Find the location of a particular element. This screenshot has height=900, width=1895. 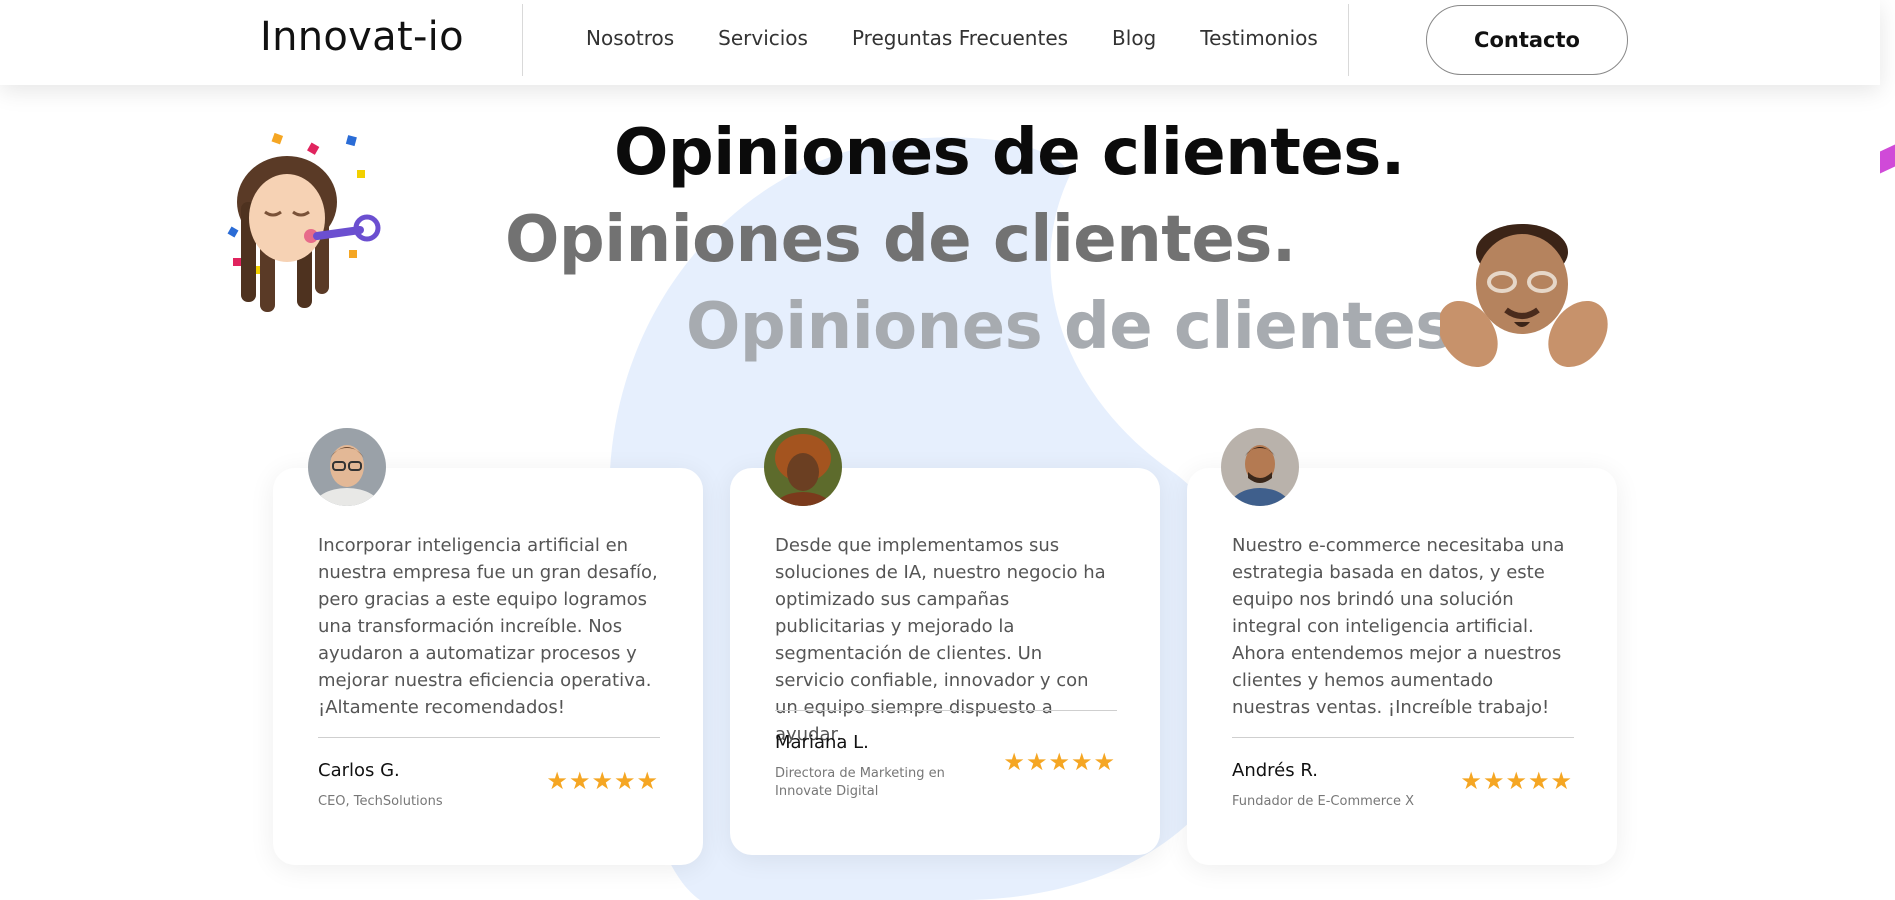

avatar-photo-andres is located at coordinates (1260, 467).